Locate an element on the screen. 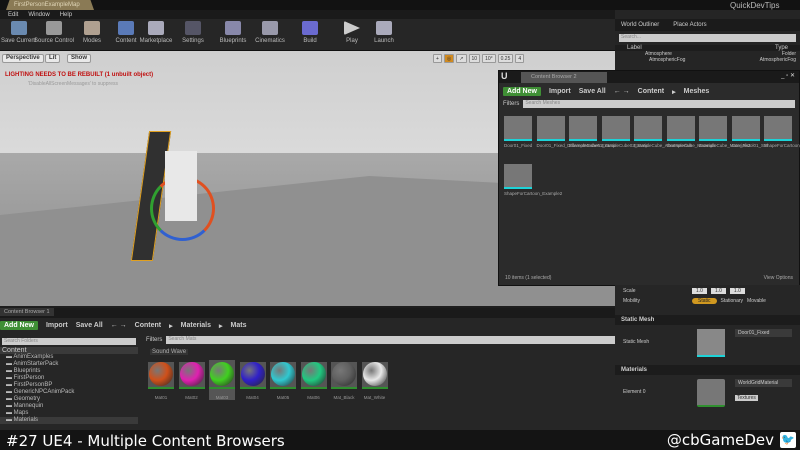 This screenshot has height=450, width=800. asset-label: ShapeForCartoon_Example2 is located at coordinates (533, 193).